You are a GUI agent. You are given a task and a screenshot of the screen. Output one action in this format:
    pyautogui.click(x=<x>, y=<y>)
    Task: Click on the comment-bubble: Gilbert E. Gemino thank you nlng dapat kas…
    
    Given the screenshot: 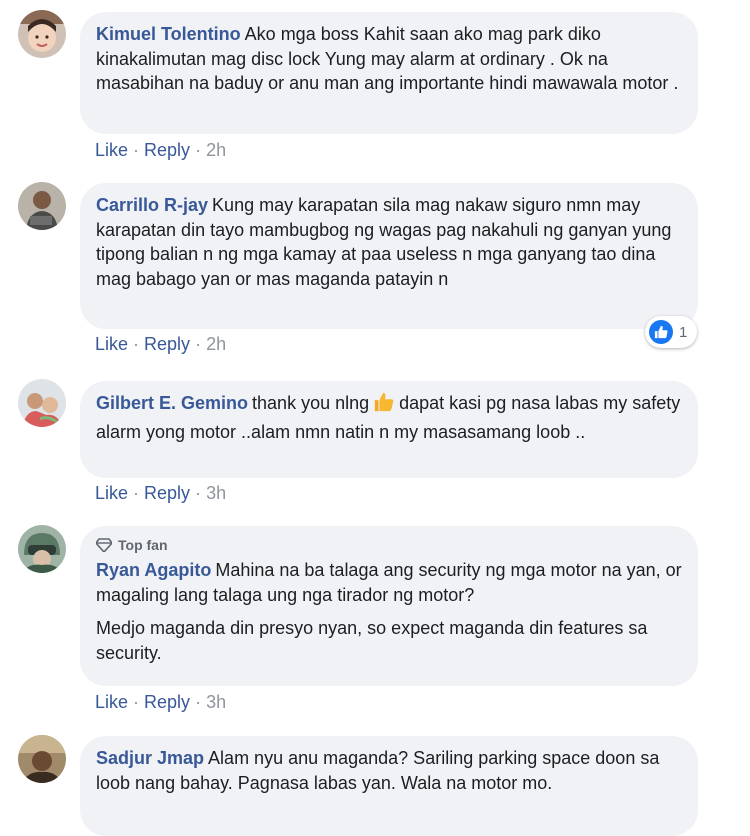 What is the action you would take?
    pyautogui.click(x=389, y=429)
    